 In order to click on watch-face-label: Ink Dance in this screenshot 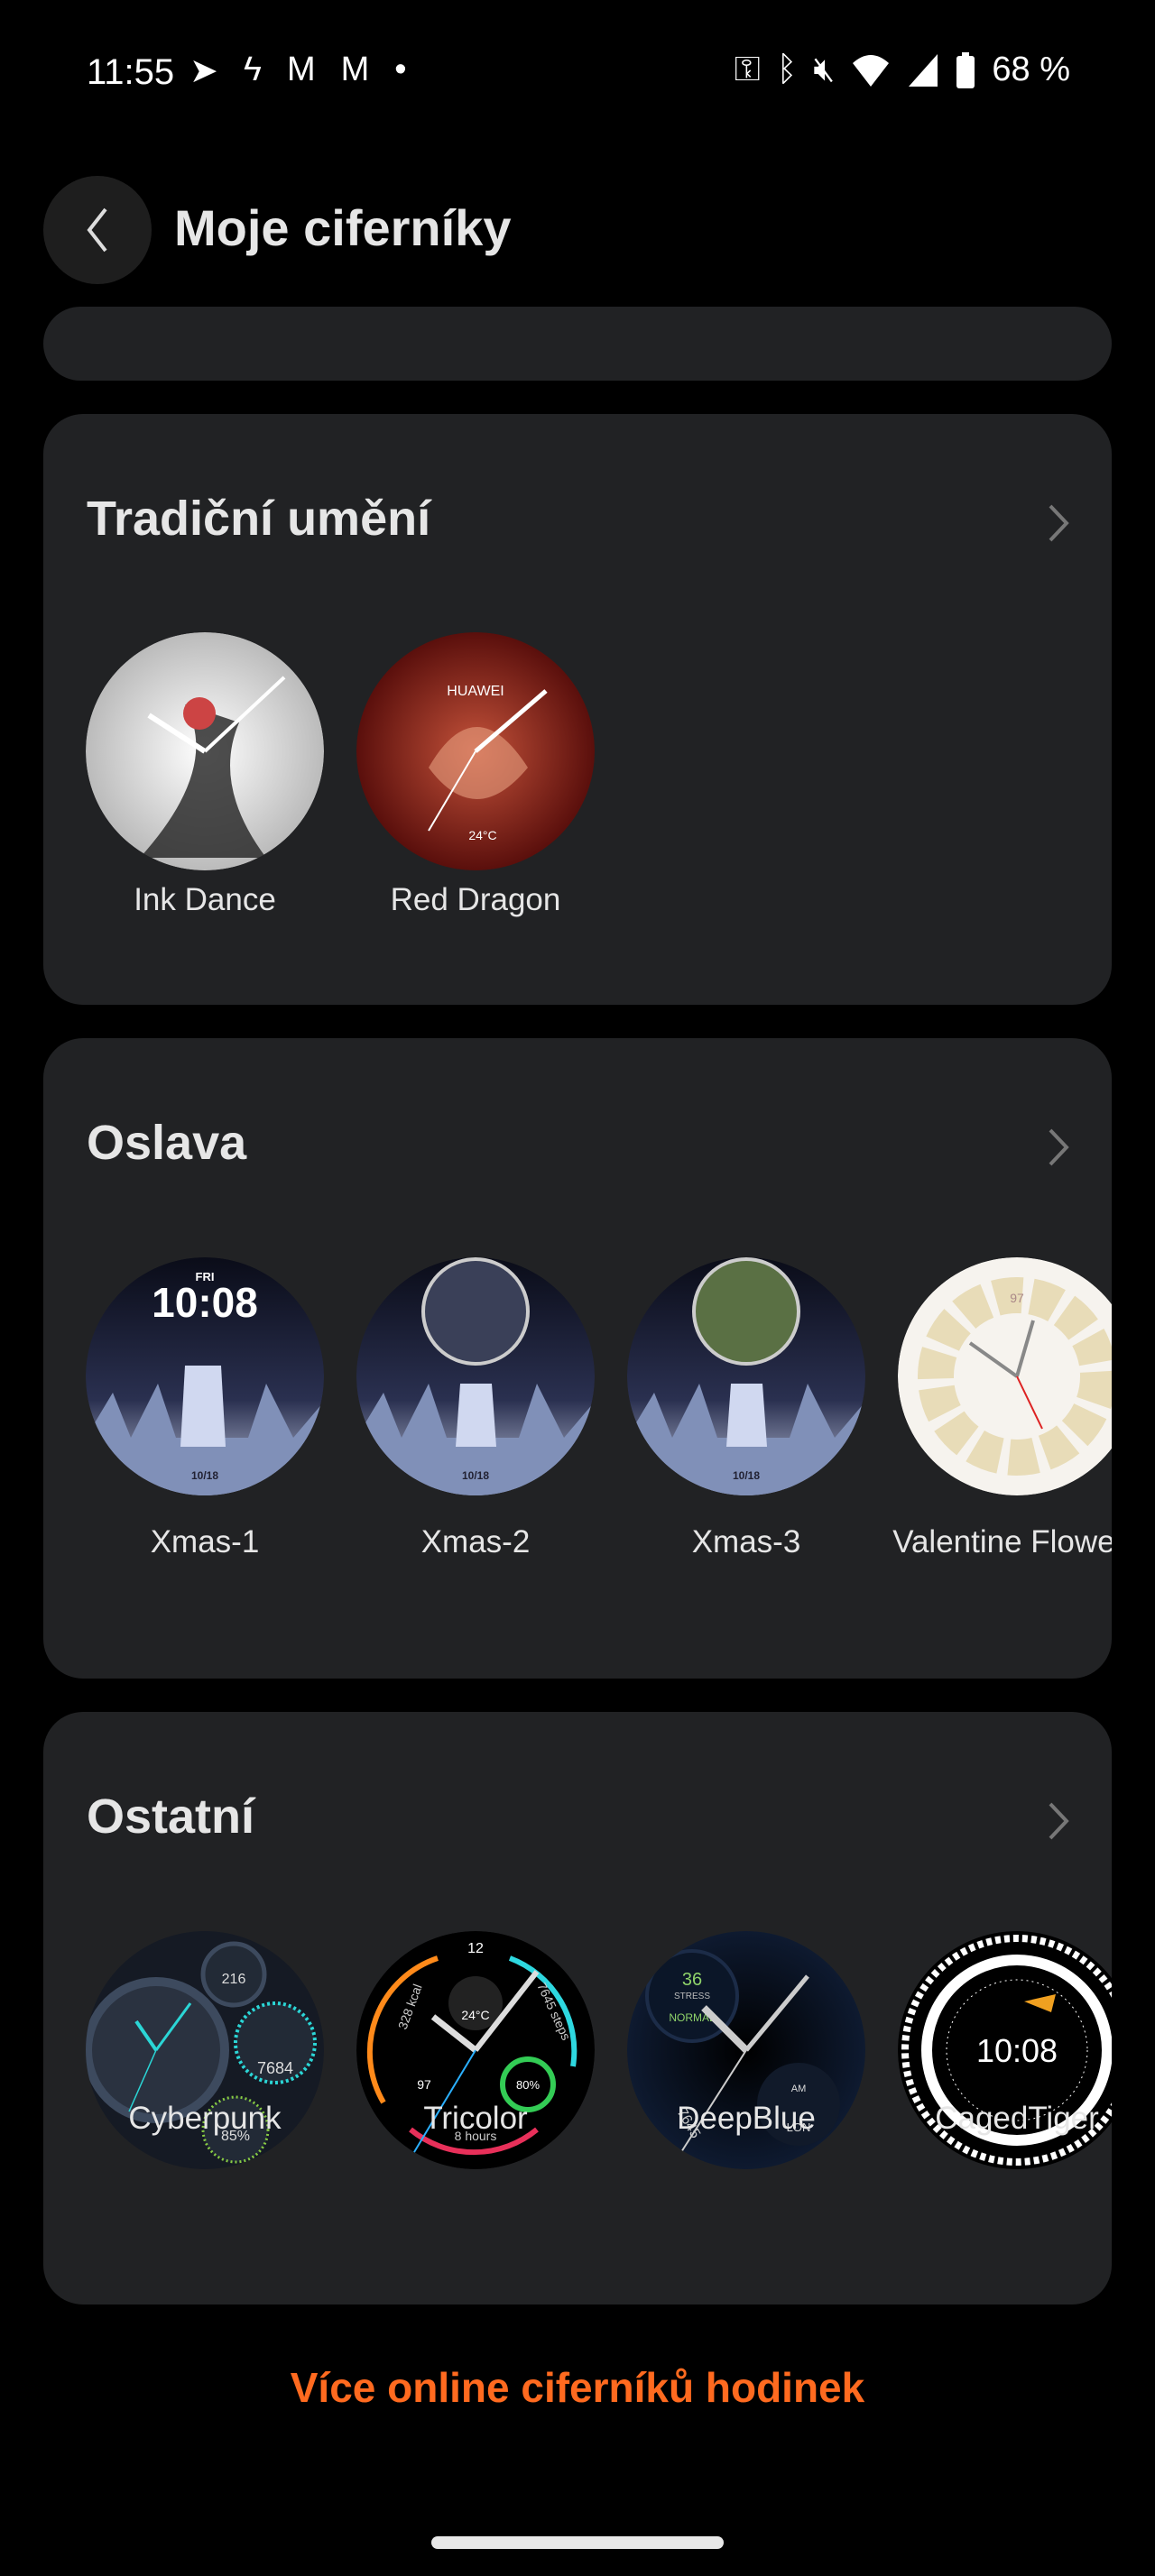, I will do `click(205, 900)`.